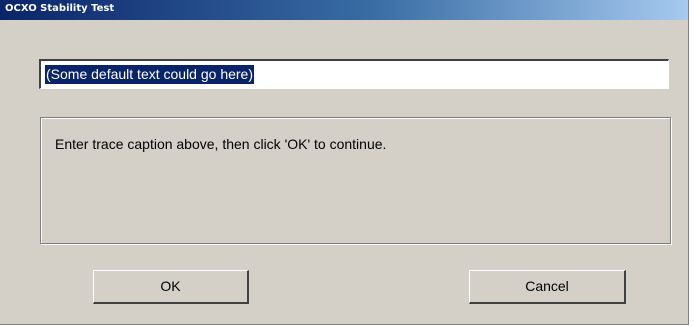  I want to click on cancel-button: Cancel, so click(547, 287).